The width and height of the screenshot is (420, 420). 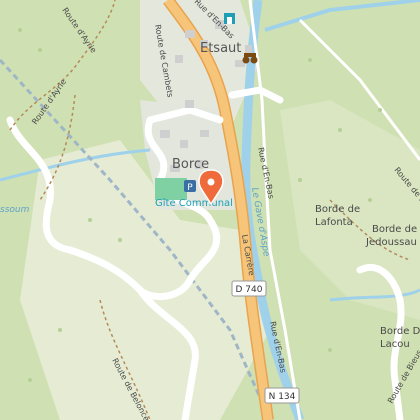 I want to click on label-stream-west: ssoum, so click(x=15, y=210).